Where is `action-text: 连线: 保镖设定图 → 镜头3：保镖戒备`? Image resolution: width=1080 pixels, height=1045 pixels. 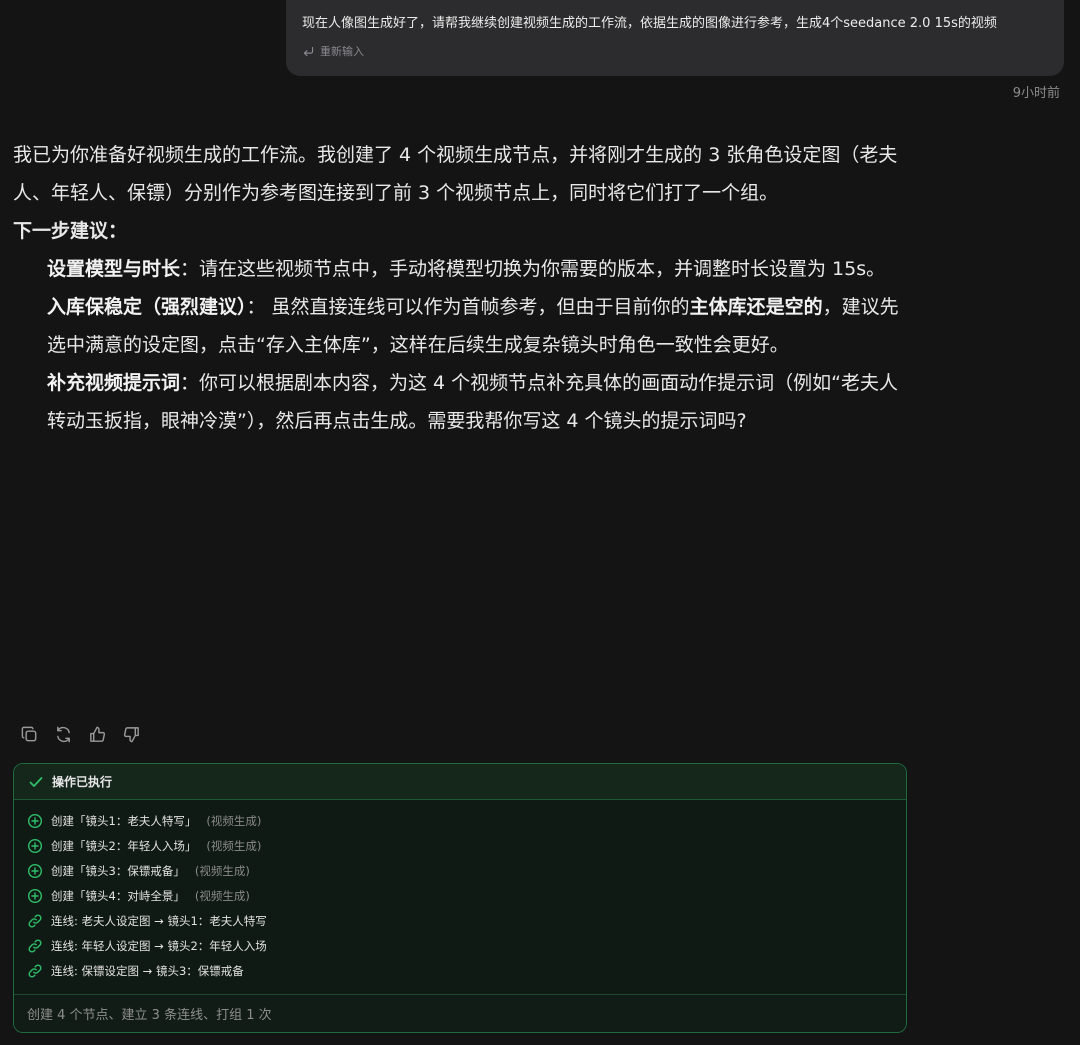 action-text: 连线: 保镖设定图 → 镜头3：保镖戒备 is located at coordinates (147, 970).